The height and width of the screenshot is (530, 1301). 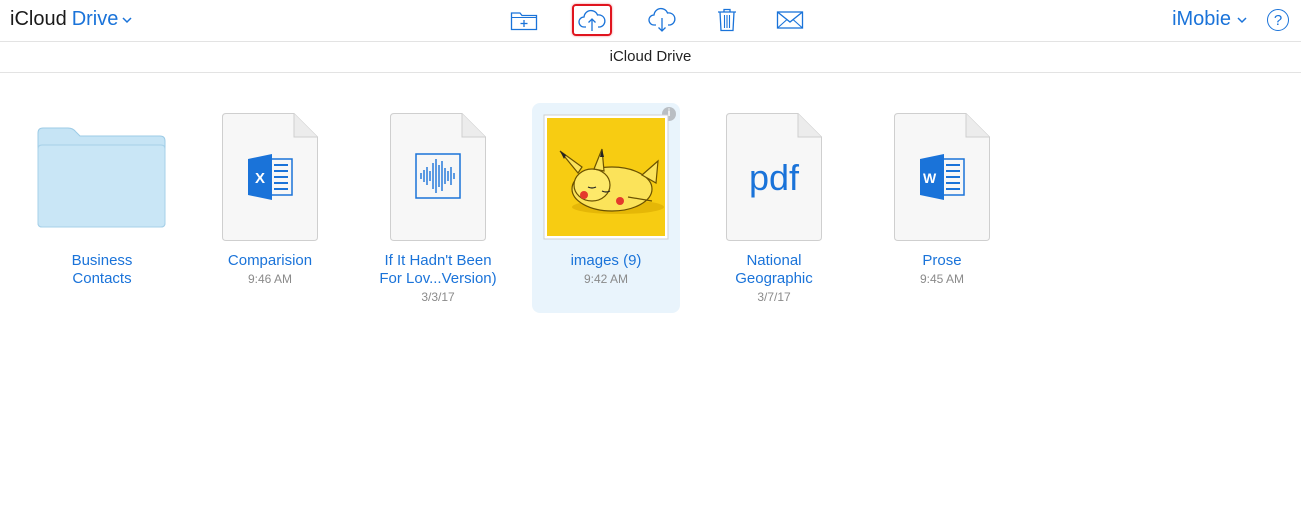 I want to click on new-folder-button, so click(x=524, y=20).